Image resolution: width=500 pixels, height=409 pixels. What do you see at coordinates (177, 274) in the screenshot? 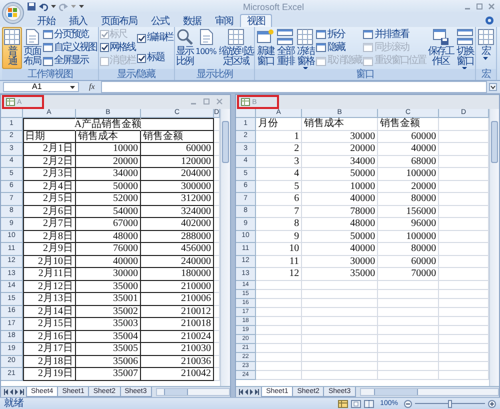
I see `table-cell: 180000` at bounding box center [177, 274].